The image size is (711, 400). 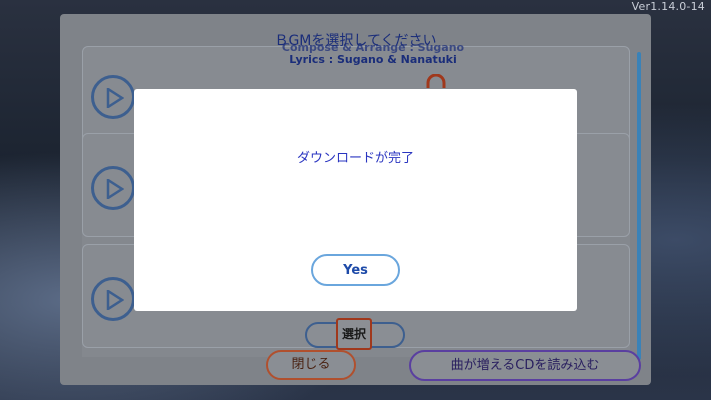 I want to click on credit-lyrics: Lyrics : Sugano & Nanatuki, so click(x=373, y=59).